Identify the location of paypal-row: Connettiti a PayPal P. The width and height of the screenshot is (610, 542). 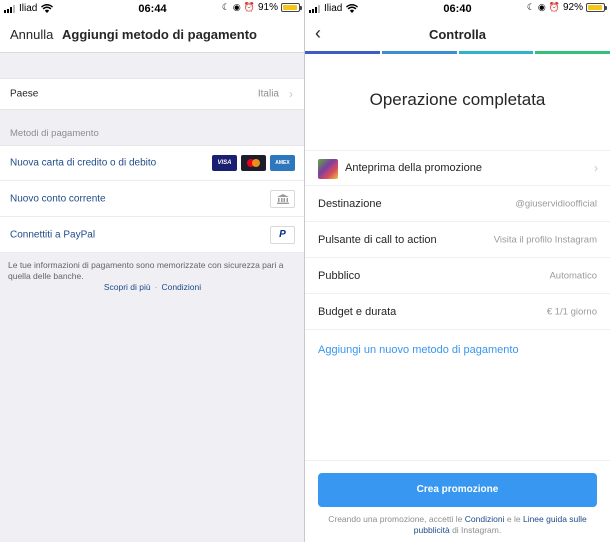
(152, 235).